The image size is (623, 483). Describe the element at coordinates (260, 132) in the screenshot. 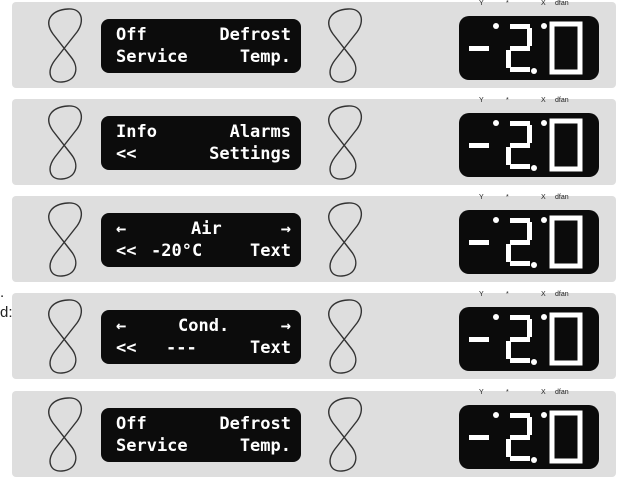

I see `menu-option-alarms: Alarms` at that location.